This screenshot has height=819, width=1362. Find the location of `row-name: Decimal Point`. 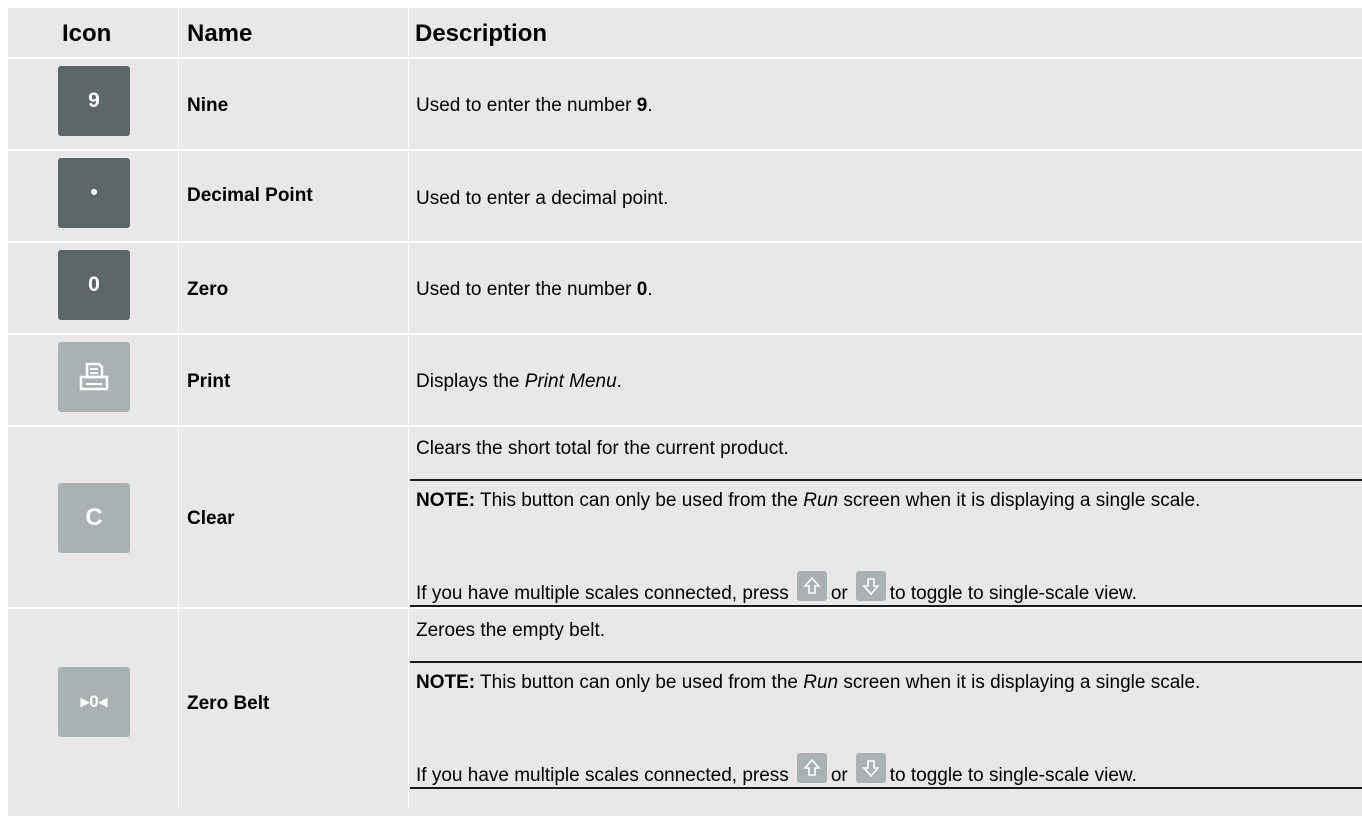

row-name: Decimal Point is located at coordinates (250, 195).